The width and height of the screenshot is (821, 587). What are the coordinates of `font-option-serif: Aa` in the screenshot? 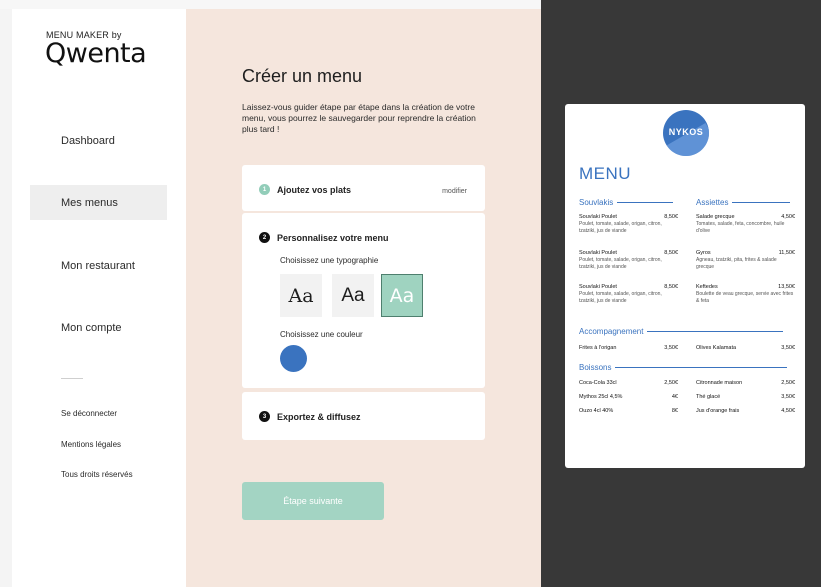 It's located at (301, 295).